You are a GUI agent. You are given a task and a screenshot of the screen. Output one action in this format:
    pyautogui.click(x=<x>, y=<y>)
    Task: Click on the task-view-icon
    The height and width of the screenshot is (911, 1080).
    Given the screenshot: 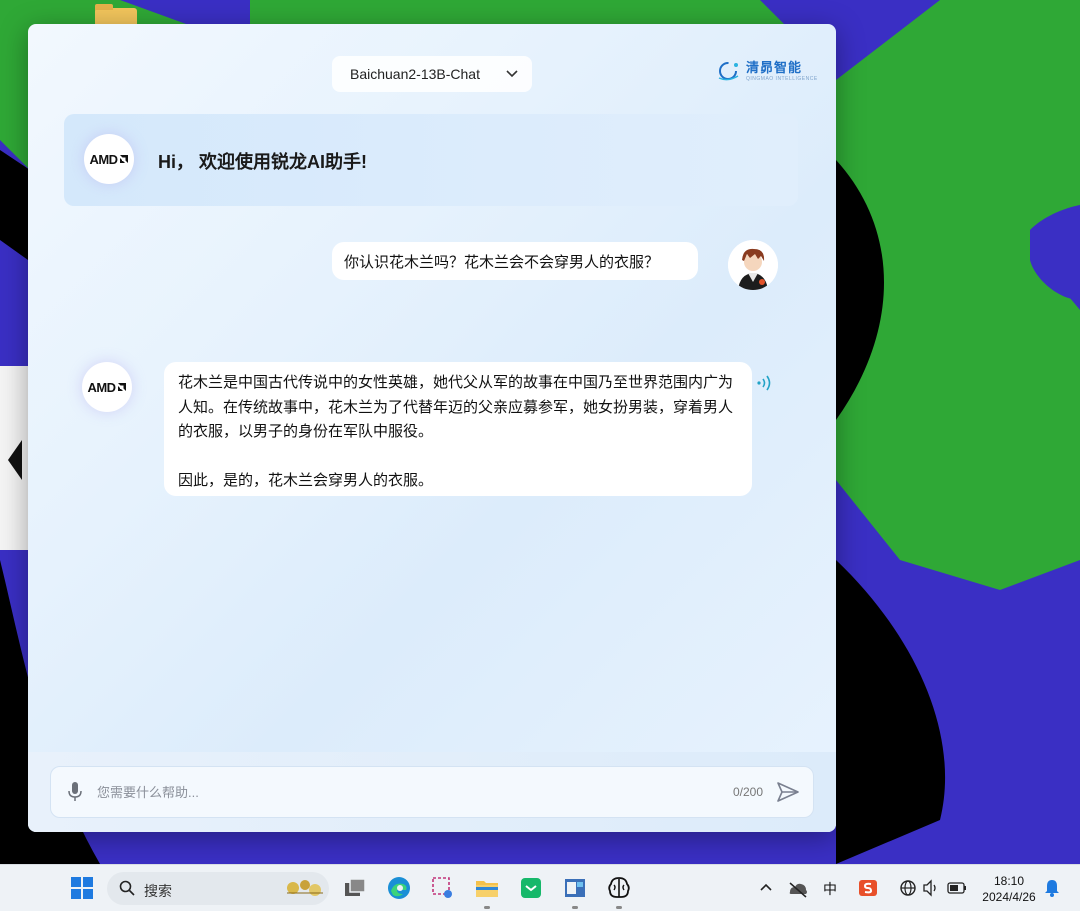 What is the action you would take?
    pyautogui.click(x=355, y=888)
    